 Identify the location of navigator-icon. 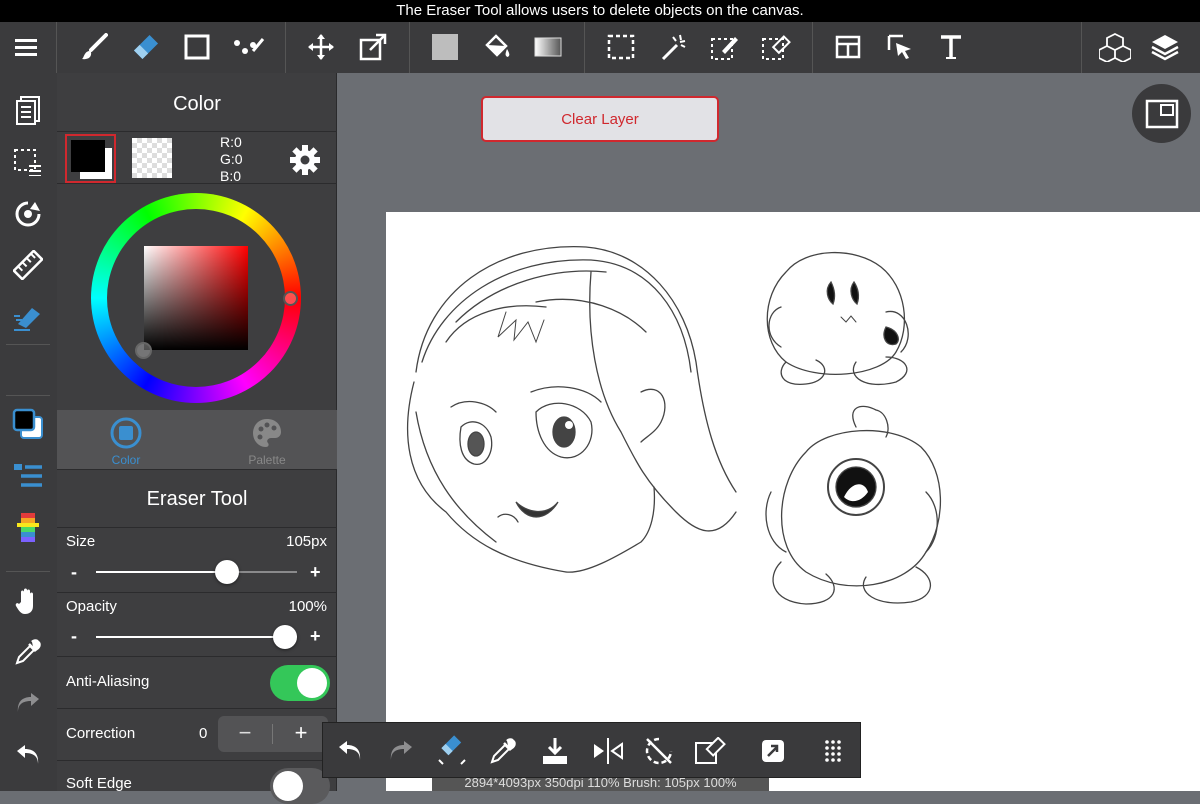
(1161, 113).